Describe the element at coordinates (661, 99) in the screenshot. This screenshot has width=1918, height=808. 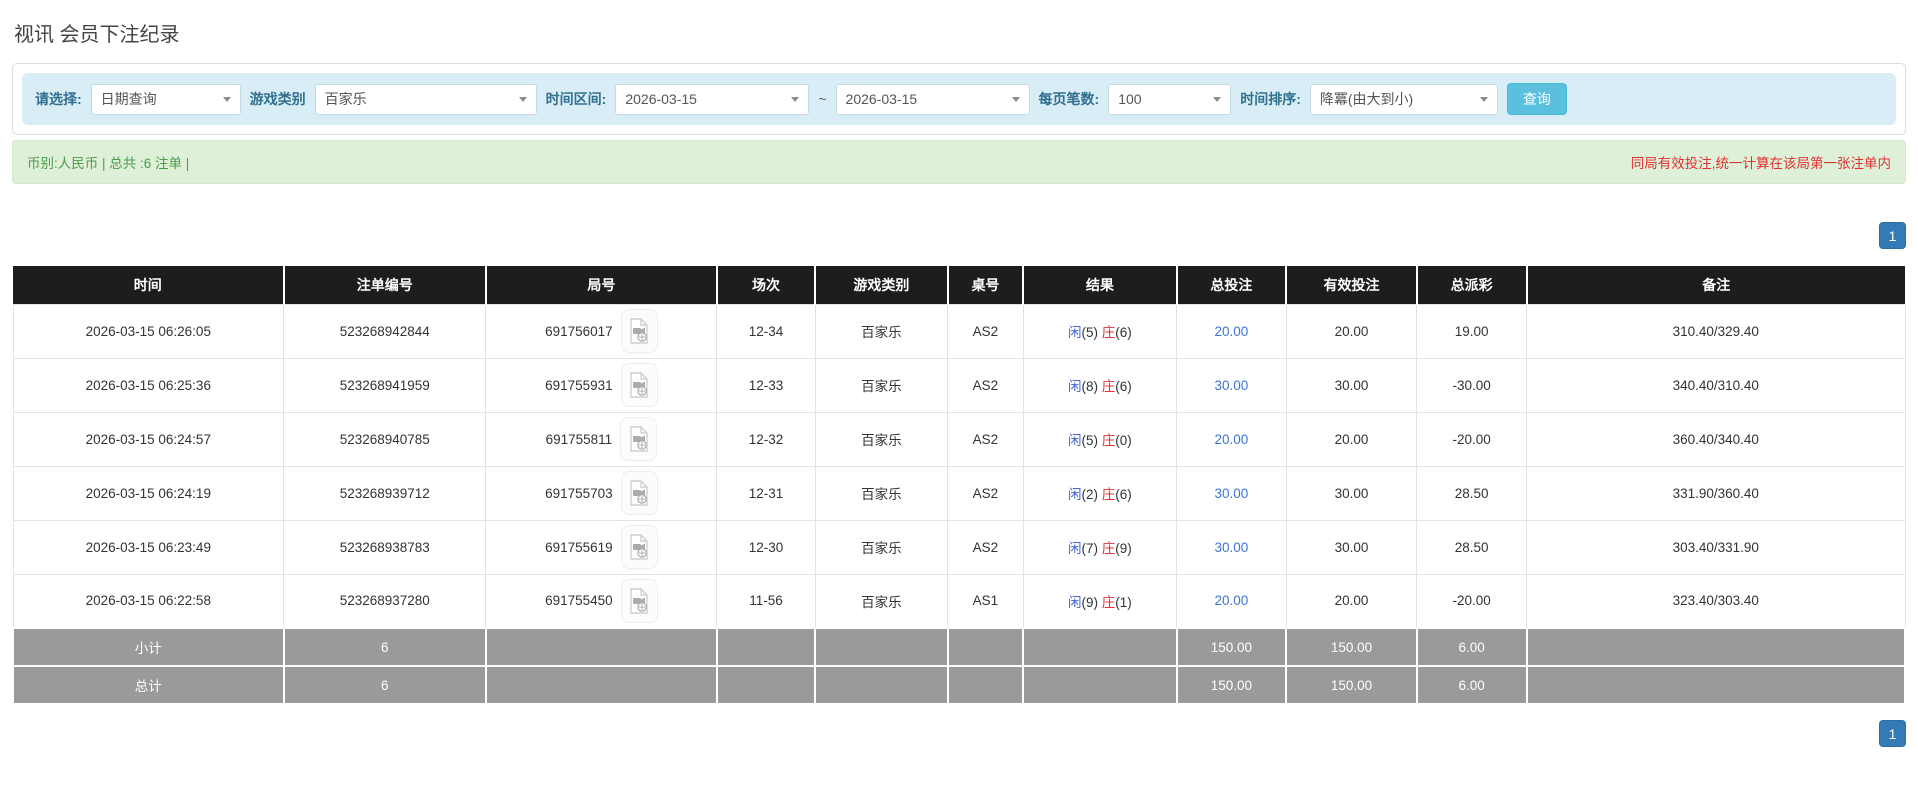
I see `date-from-value: 2026-03-15` at that location.